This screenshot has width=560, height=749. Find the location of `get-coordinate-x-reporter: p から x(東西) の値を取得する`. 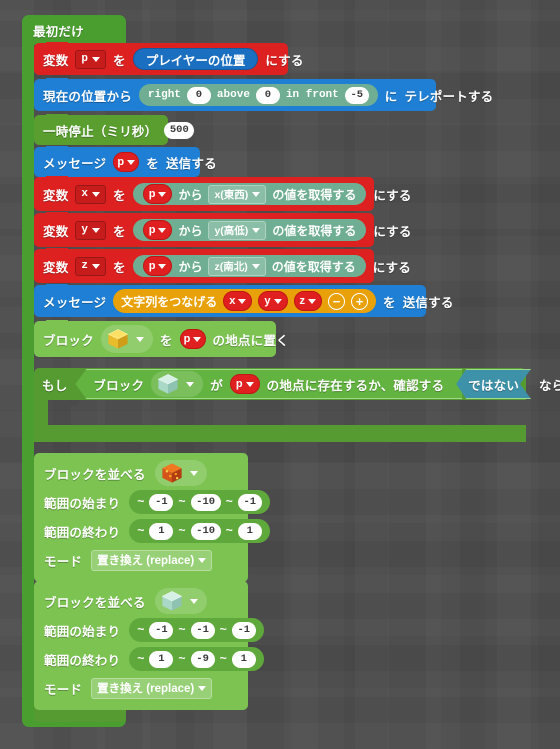

get-coordinate-x-reporter: p から x(東西) の値を取得する is located at coordinates (249, 194).